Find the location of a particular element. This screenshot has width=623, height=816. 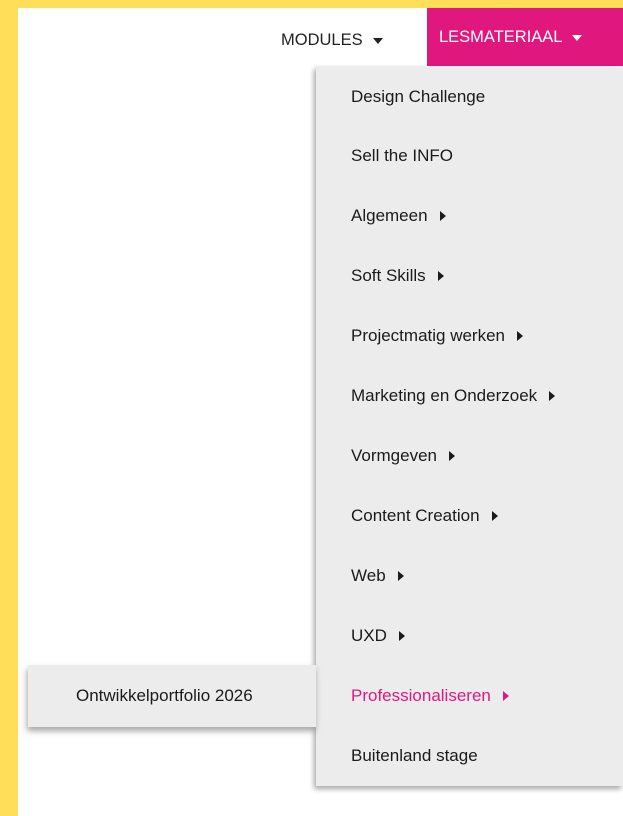

menu-item-algemeen: Algemeen is located at coordinates (398, 216).